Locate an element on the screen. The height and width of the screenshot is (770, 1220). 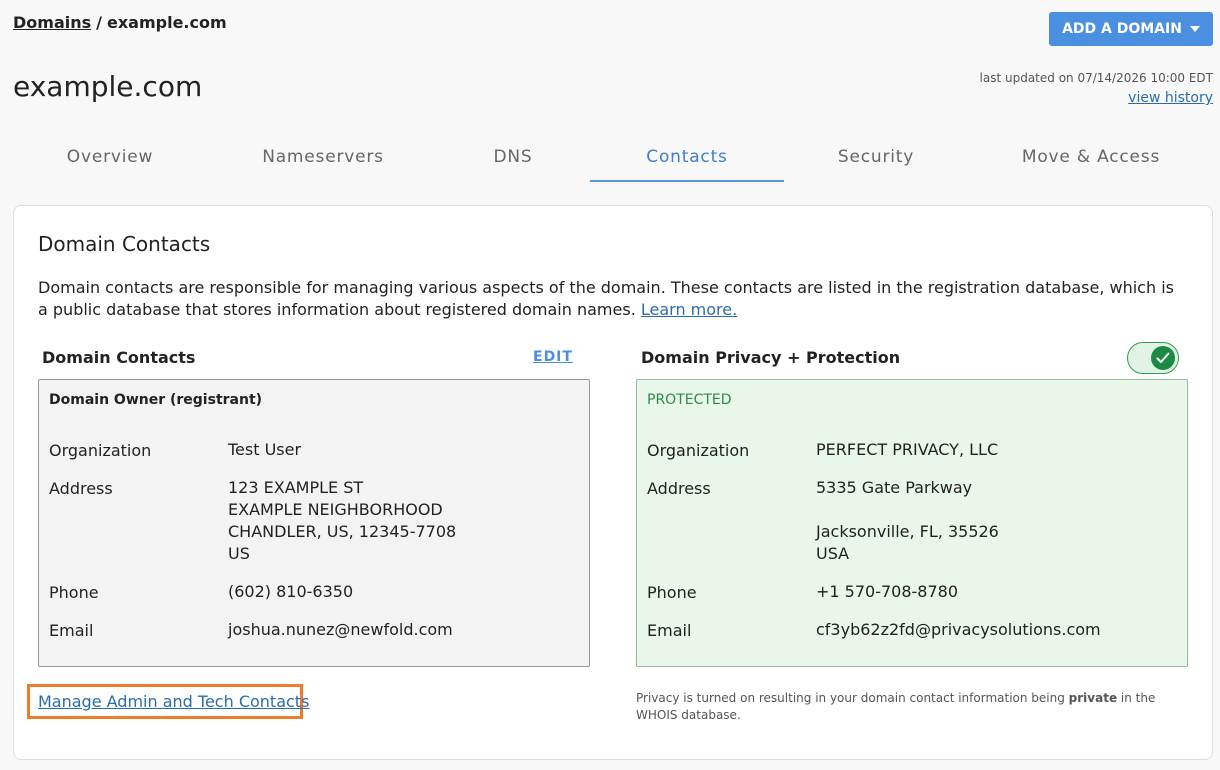
toggle-knob is located at coordinates (1163, 358).